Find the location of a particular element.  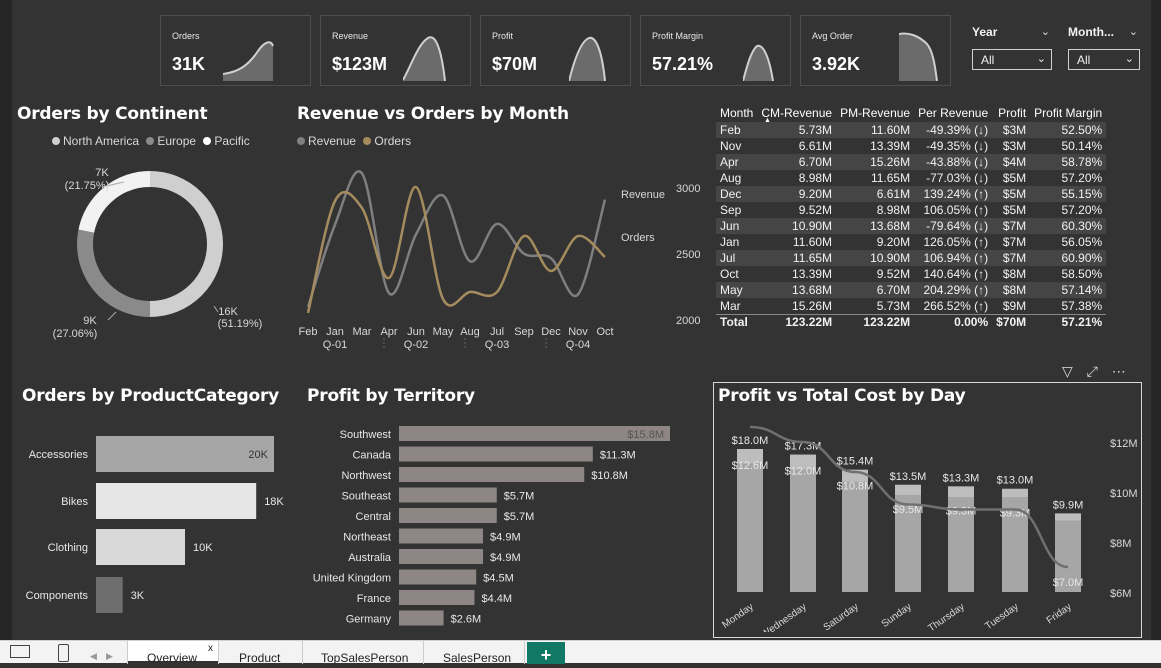

donut-label-north-america-value: 16K is located at coordinates (228, 312).